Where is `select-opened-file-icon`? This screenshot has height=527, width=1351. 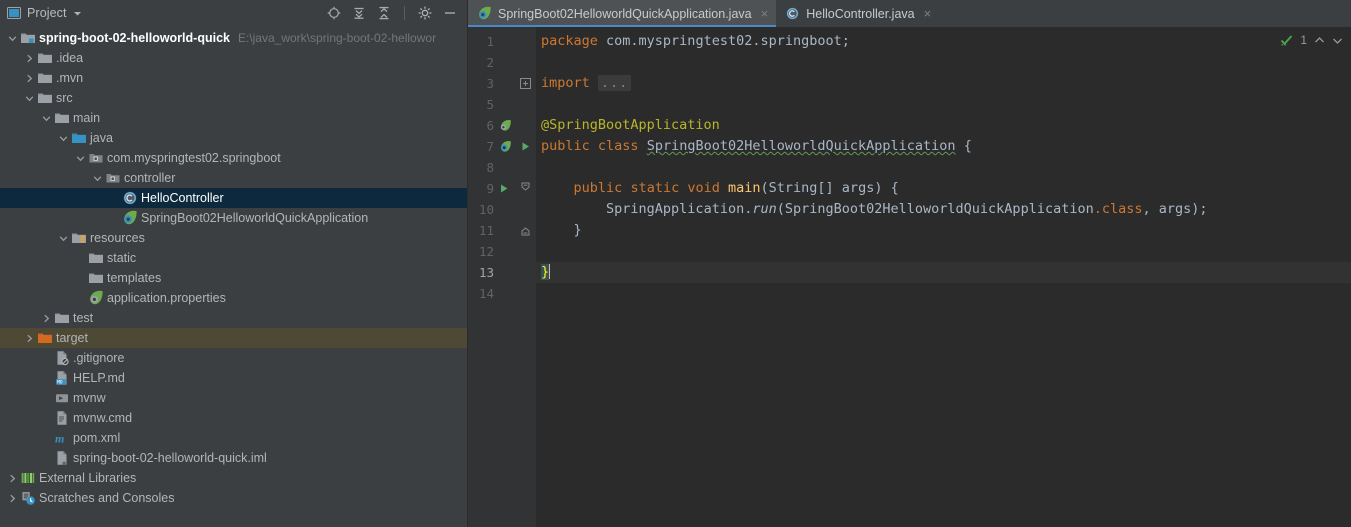
select-opened-file-icon is located at coordinates (334, 13).